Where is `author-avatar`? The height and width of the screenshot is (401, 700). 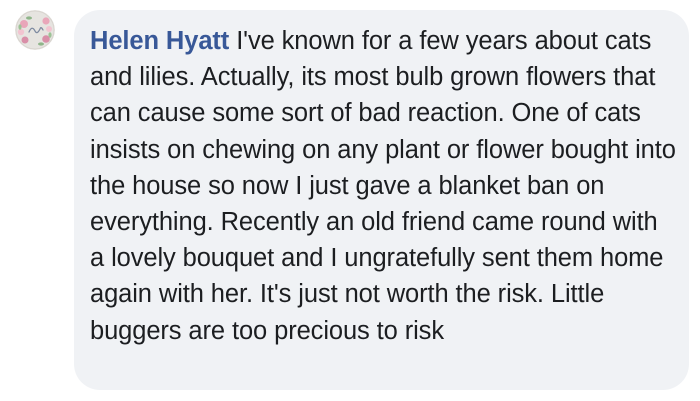 author-avatar is located at coordinates (35, 30).